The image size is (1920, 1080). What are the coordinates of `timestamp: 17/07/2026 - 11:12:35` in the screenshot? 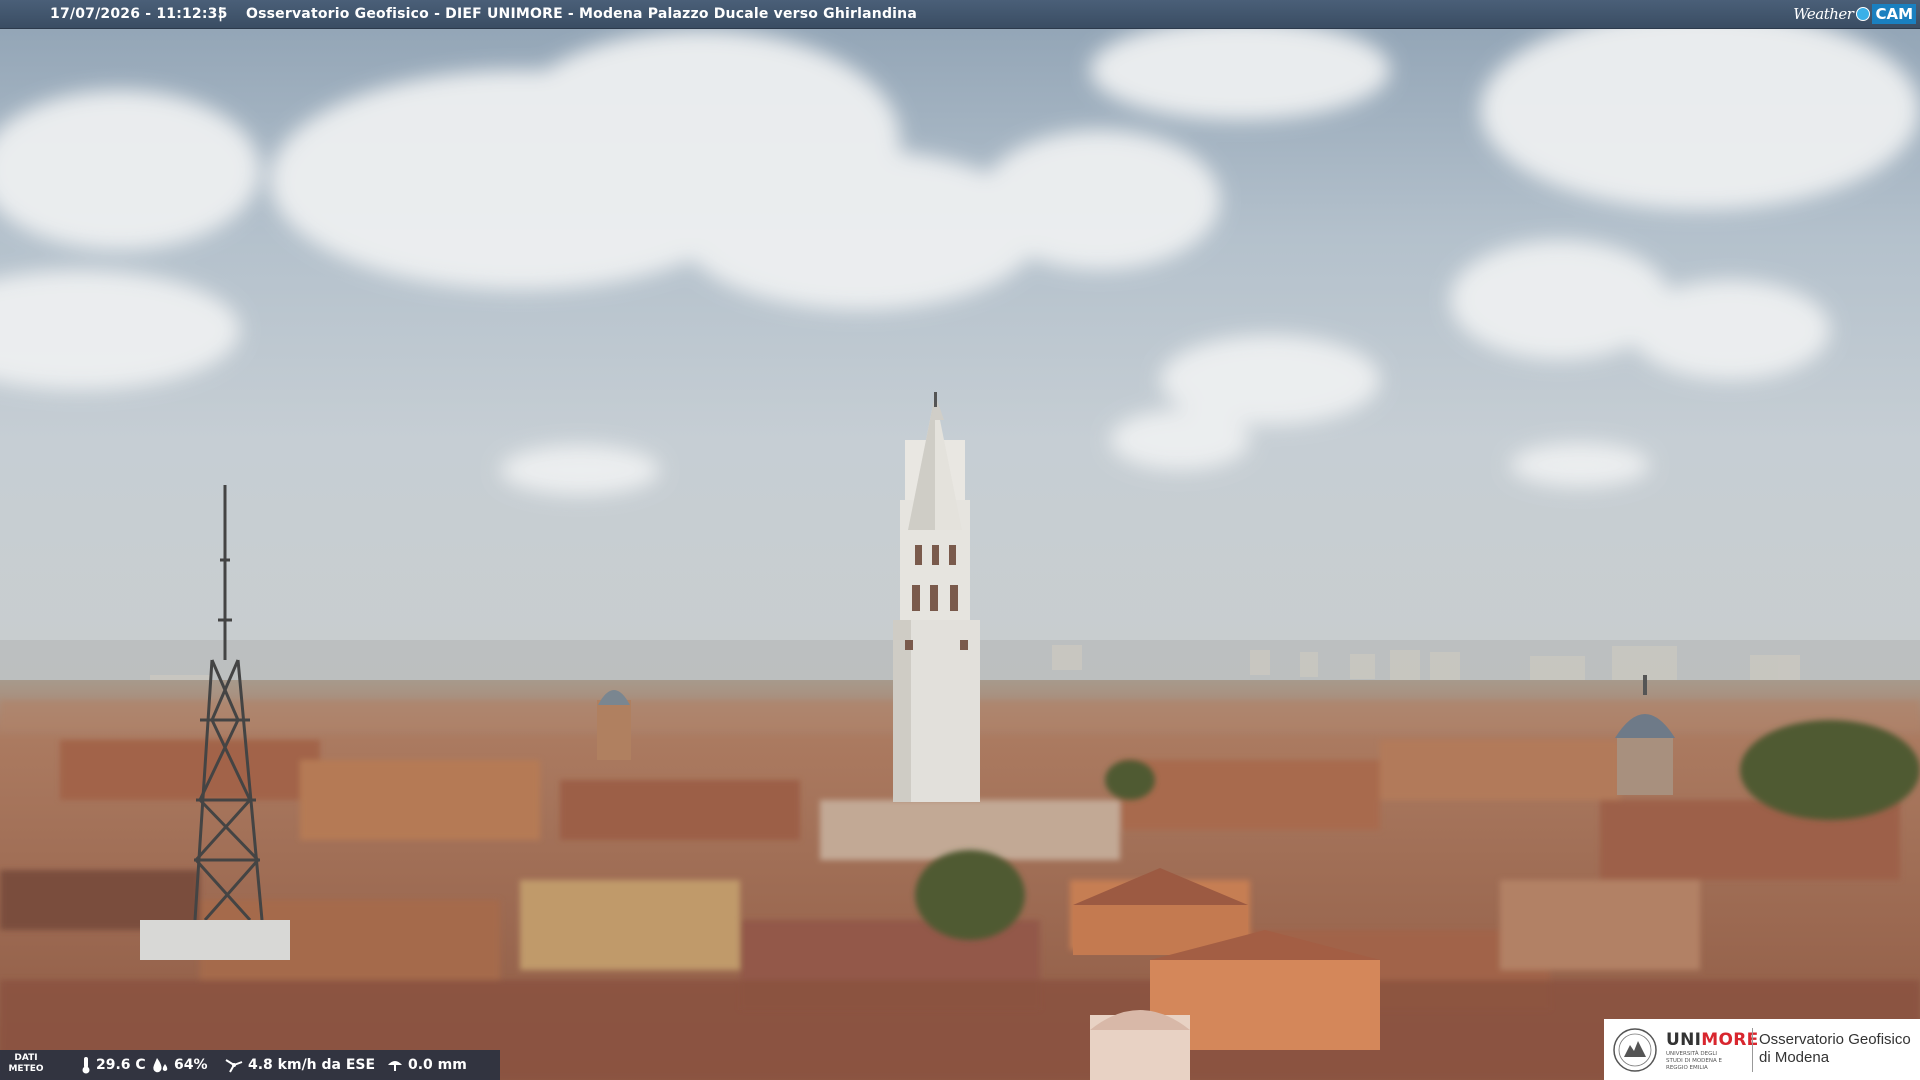 It's located at (139, 14).